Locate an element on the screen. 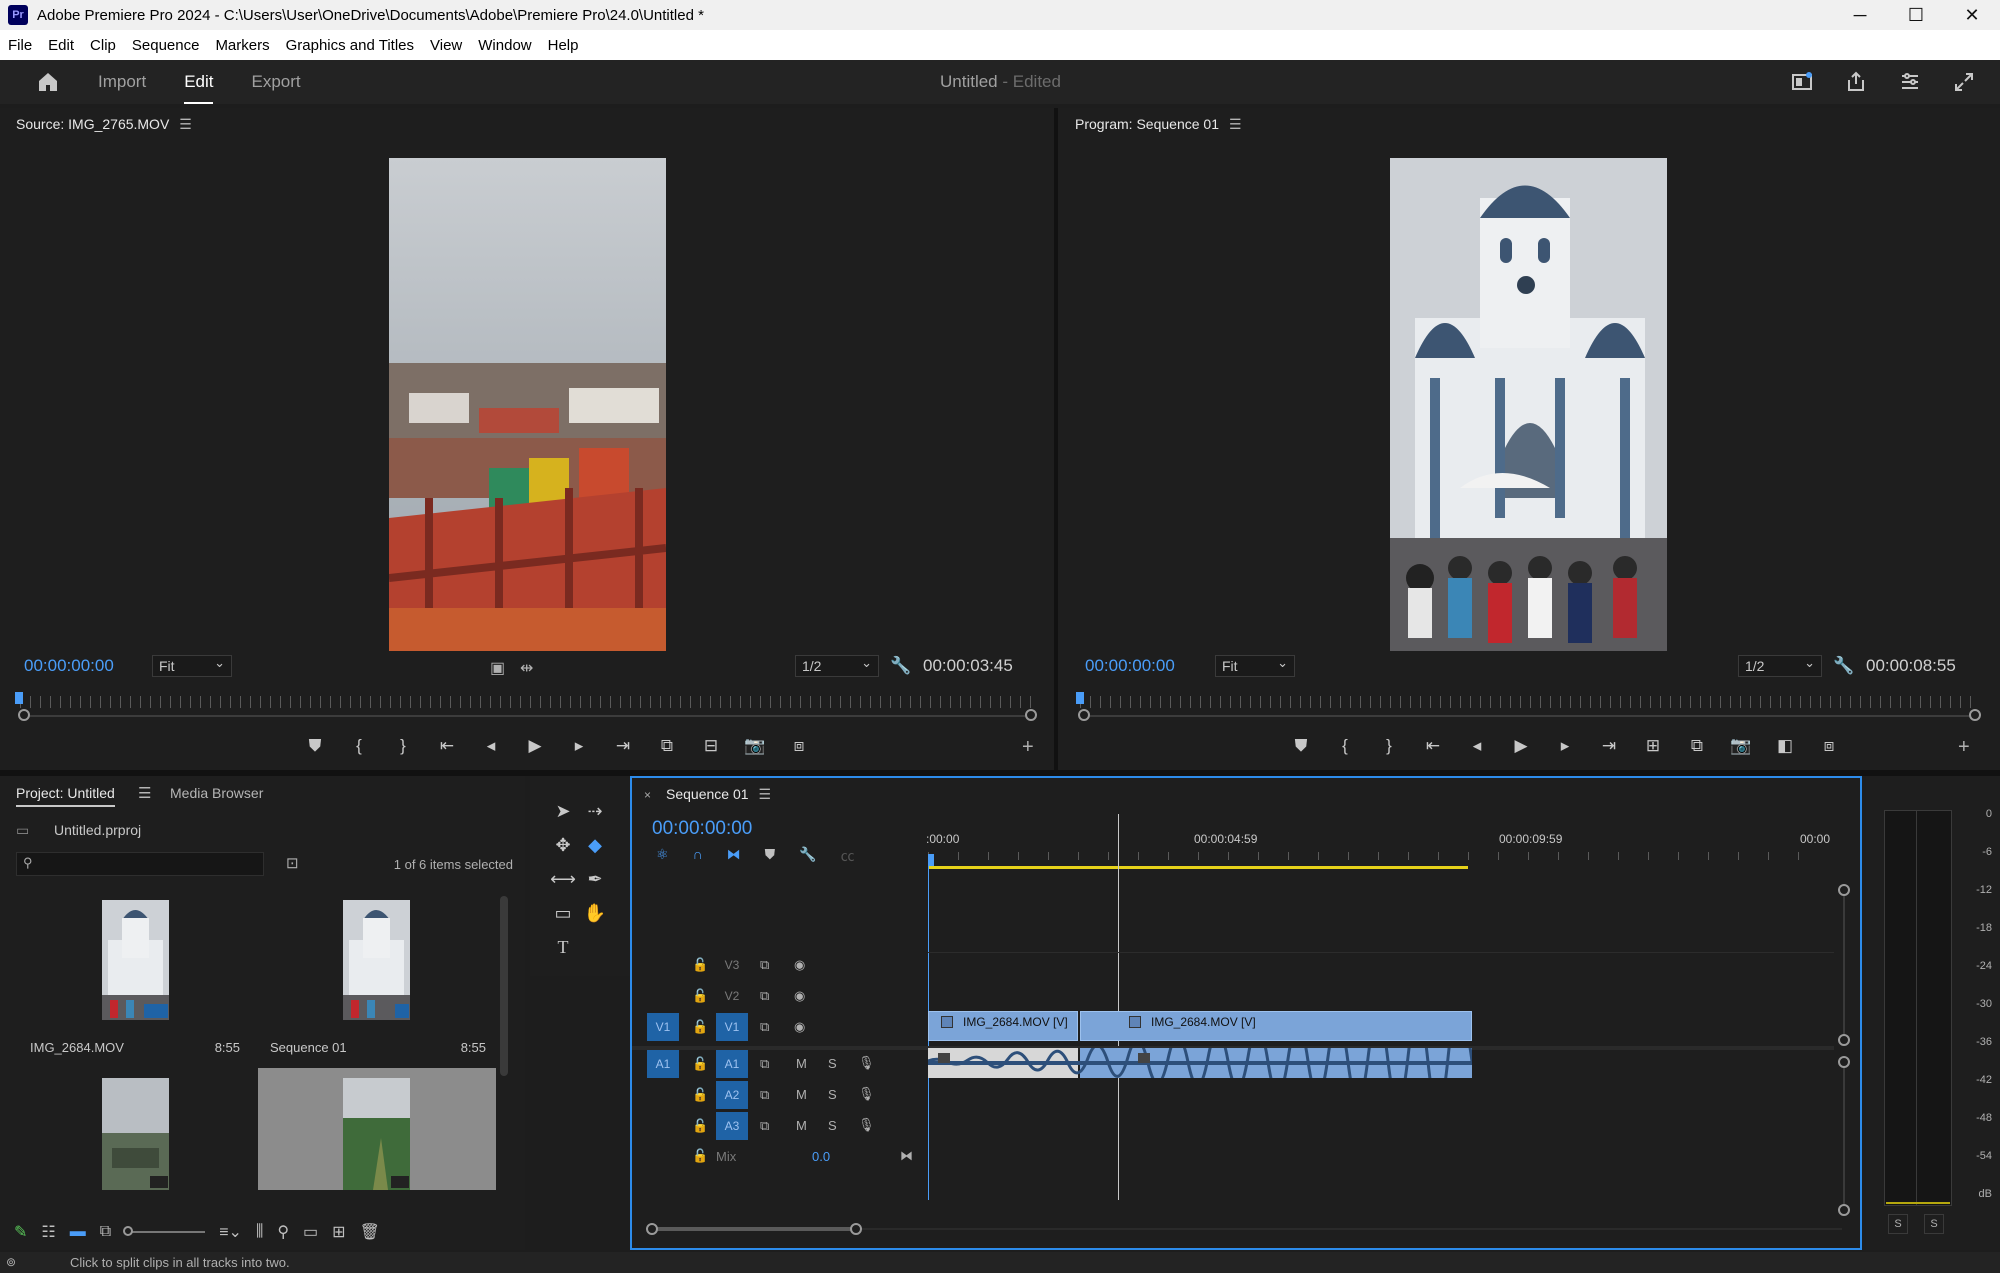  source-zoom-handle-right is located at coordinates (1031, 715).